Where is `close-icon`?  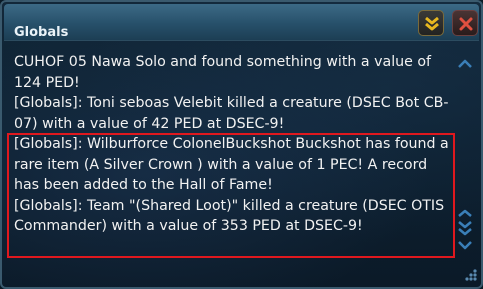 close-icon is located at coordinates (466, 24).